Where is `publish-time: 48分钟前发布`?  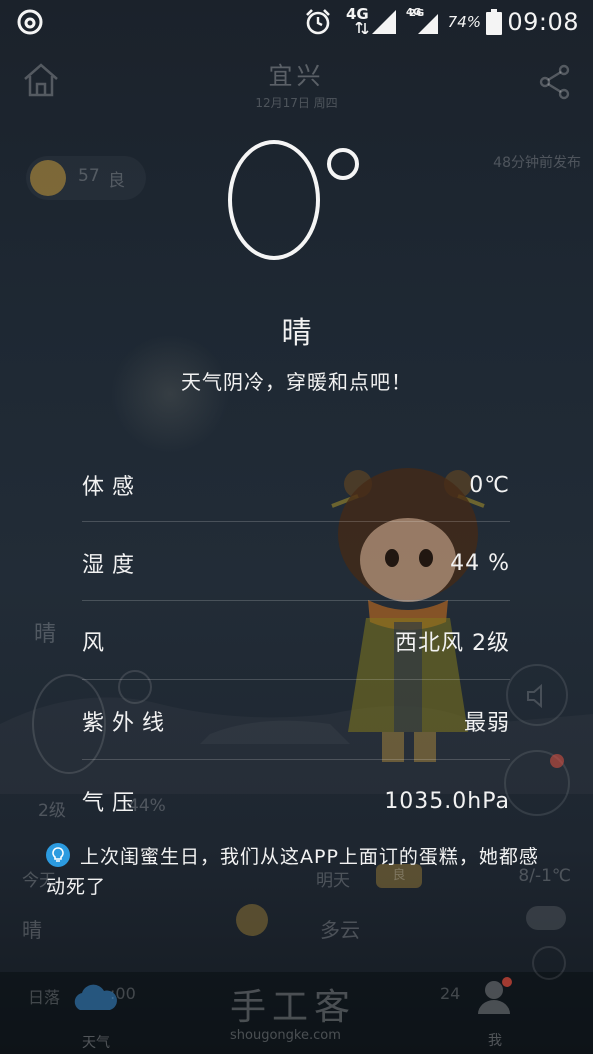 publish-time: 48分钟前发布 is located at coordinates (537, 163).